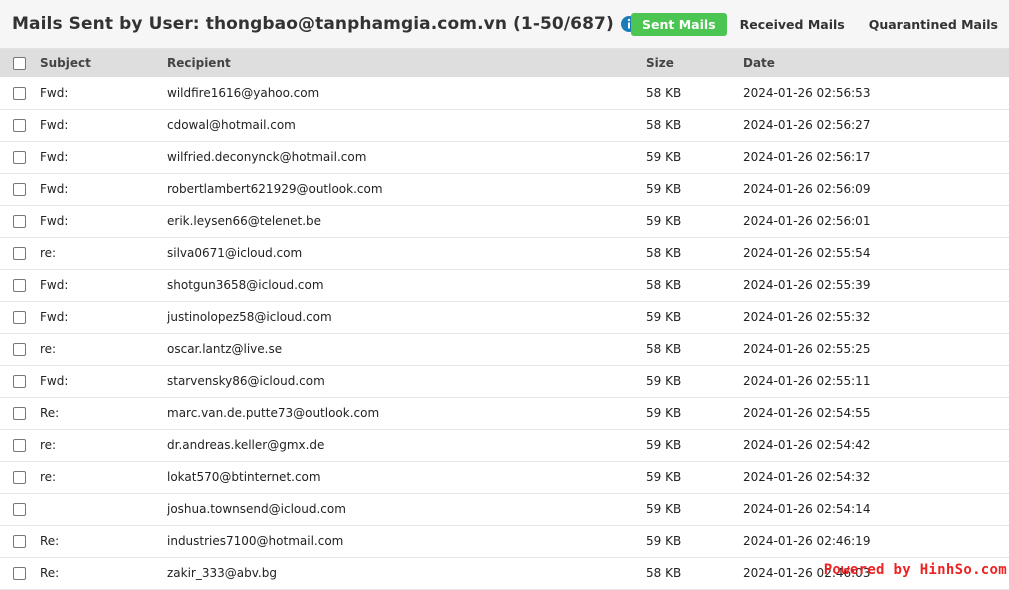 The image size is (1009, 590). Describe the element at coordinates (933, 24) in the screenshot. I see `tab-quarantined-mails: Quarantined Mails` at that location.